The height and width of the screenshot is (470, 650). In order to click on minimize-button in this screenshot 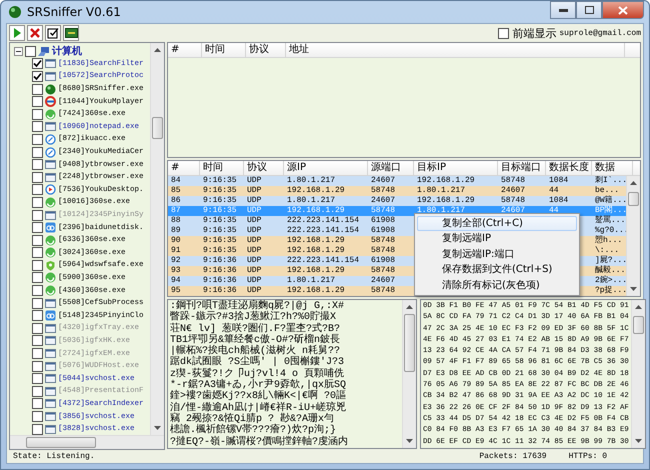, I will do `click(563, 10)`.